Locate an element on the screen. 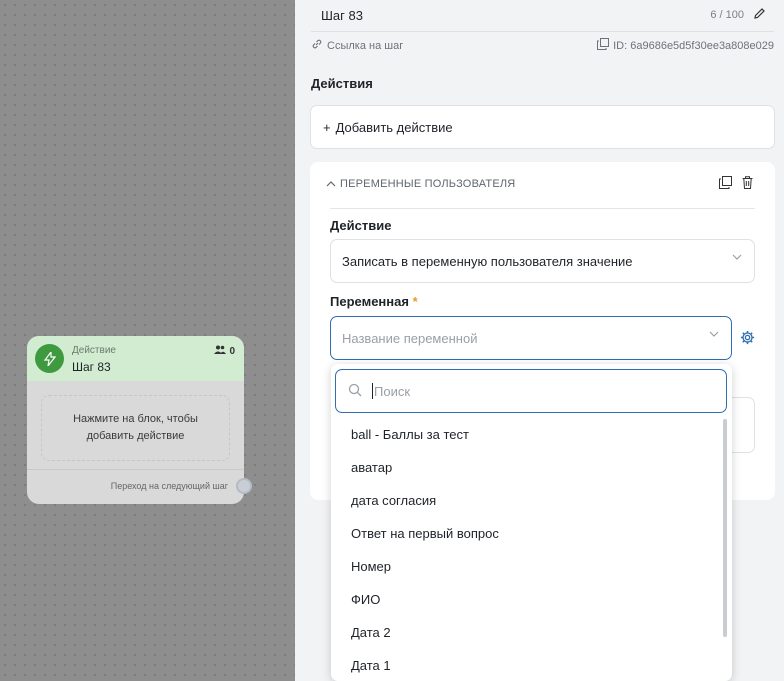 This screenshot has width=784, height=681. users-icon is located at coordinates (220, 351).